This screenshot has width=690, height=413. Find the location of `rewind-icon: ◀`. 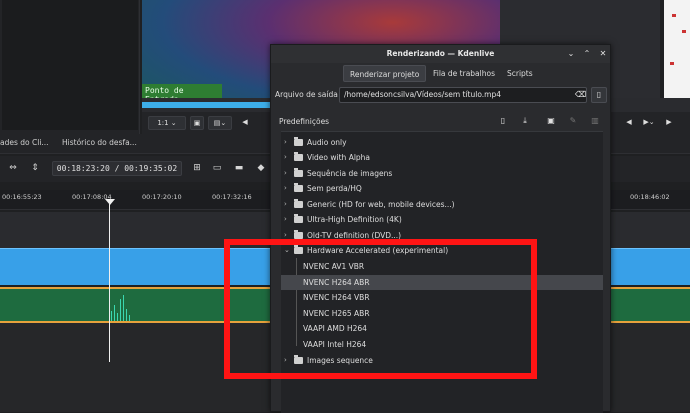

rewind-icon: ◀ is located at coordinates (245, 123).